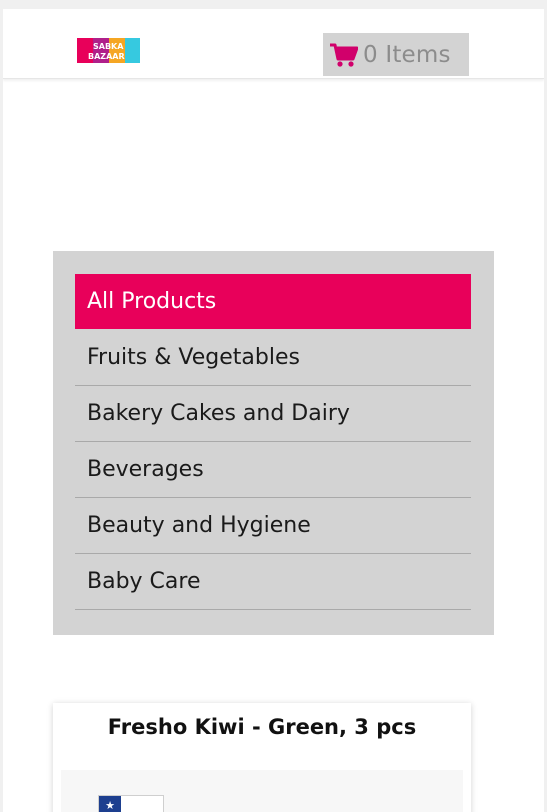 This screenshot has width=547, height=812. I want to click on product-title: Fresho Kiwi - Green, 3 pcs, so click(262, 727).